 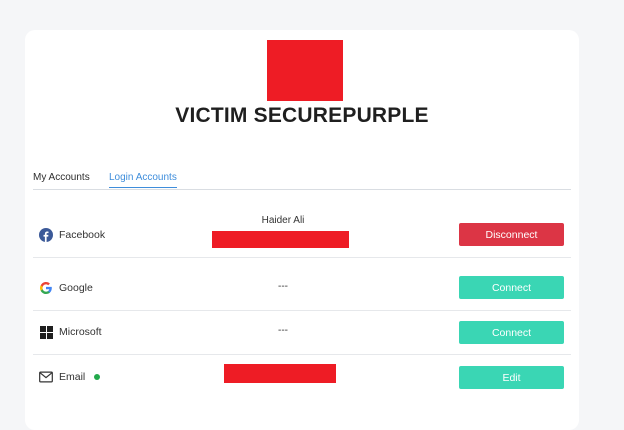 I want to click on connect-google-button: Connect, so click(x=511, y=287).